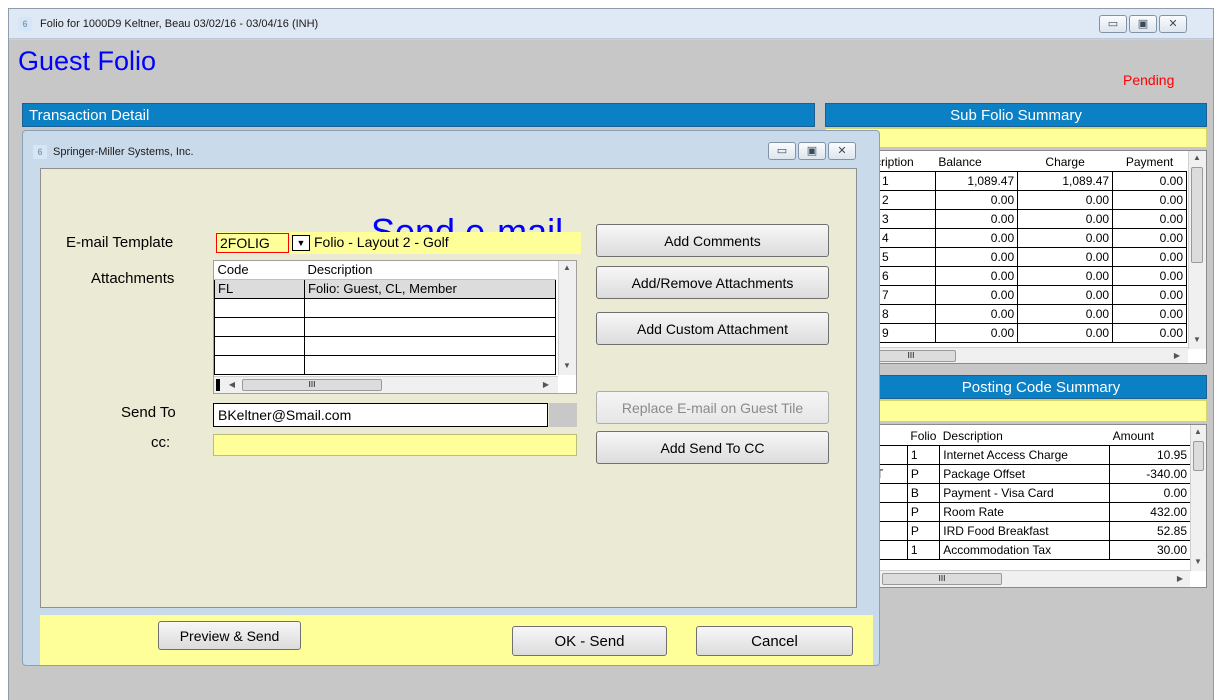 The image size is (1214, 700). Describe the element at coordinates (1041, 411) in the screenshot. I see `posting-code-filter-strip` at that location.